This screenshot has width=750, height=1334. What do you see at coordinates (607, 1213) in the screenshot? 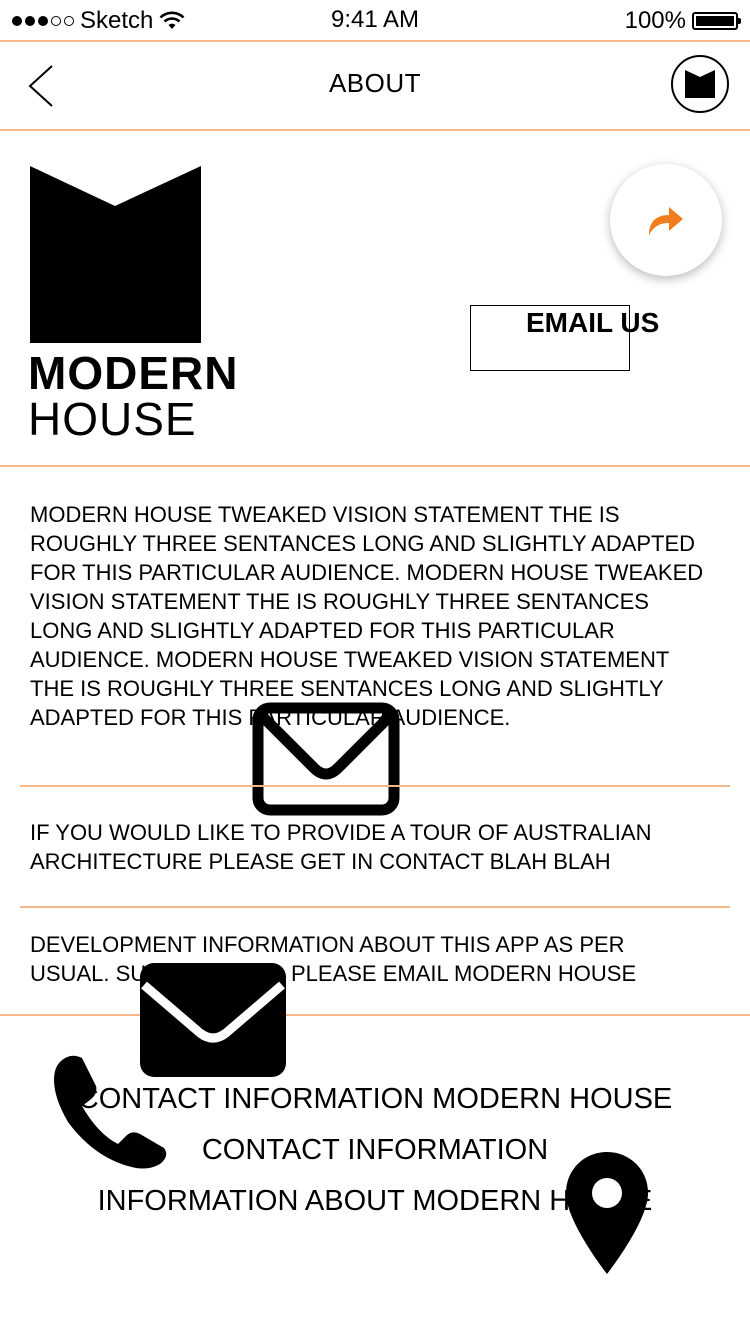
I see `location-pin-icon` at bounding box center [607, 1213].